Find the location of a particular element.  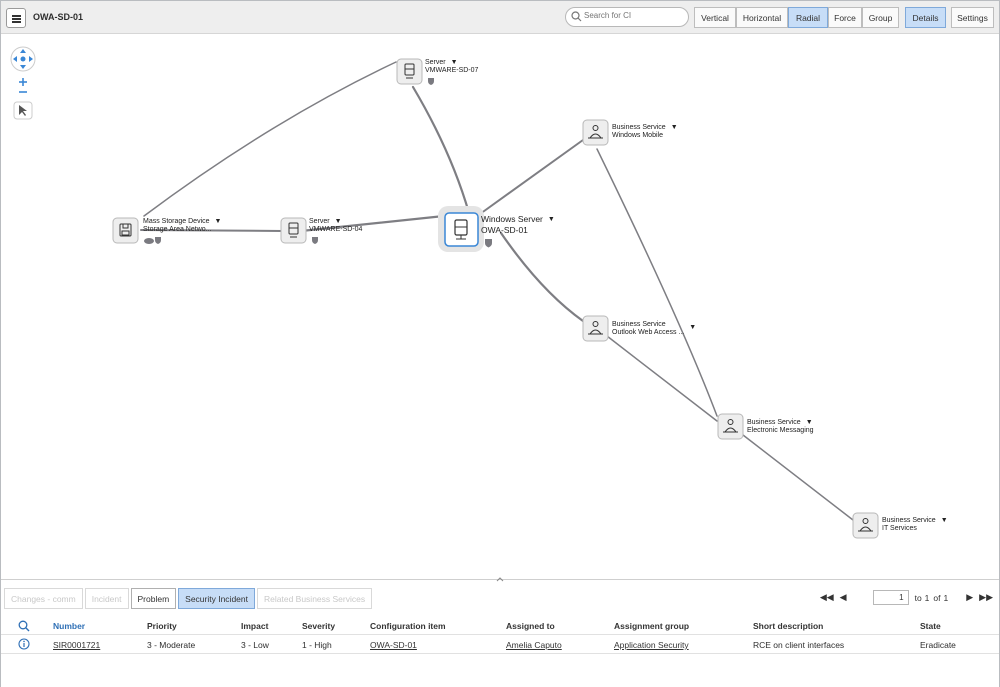

business-service-node-owa is located at coordinates (595, 328).